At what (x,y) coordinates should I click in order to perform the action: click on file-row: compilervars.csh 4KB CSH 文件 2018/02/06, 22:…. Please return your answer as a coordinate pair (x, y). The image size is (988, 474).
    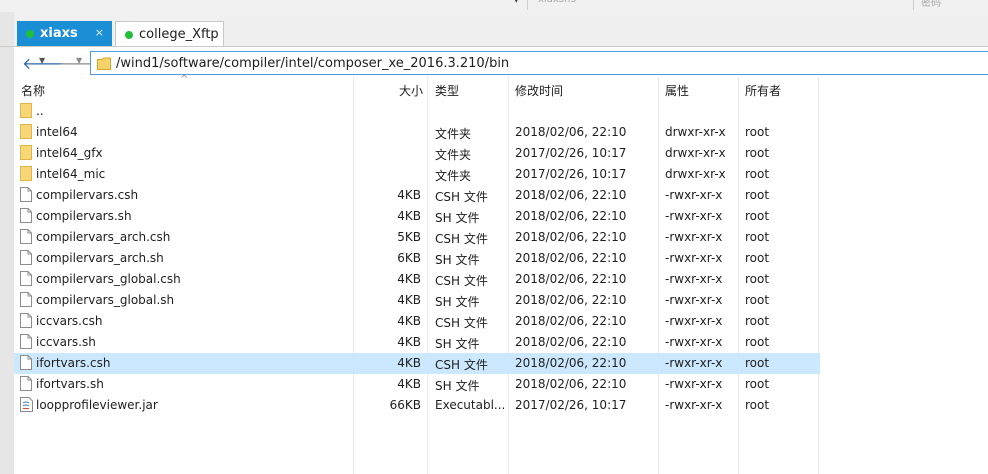
    Looking at the image, I should click on (417, 195).